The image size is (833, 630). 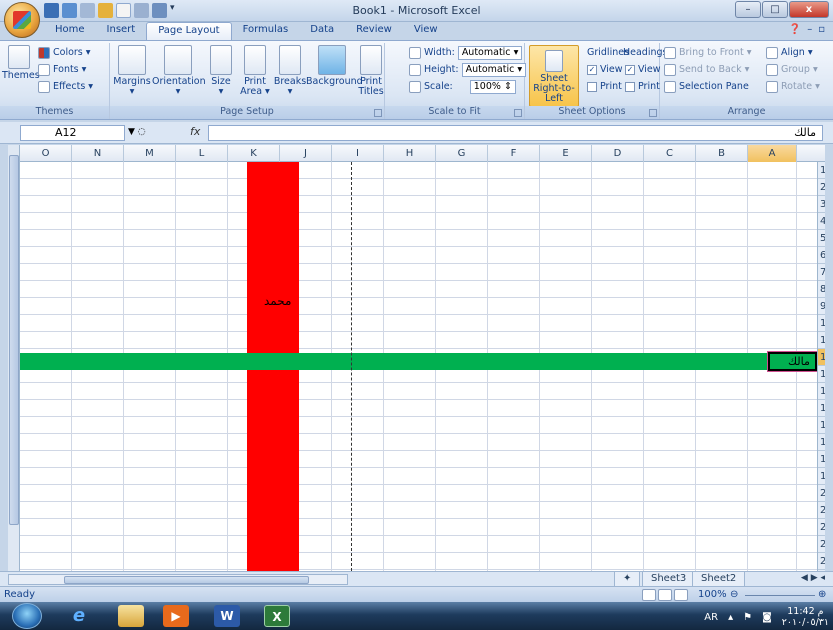 I want to click on new-icon, so click(x=123, y=10).